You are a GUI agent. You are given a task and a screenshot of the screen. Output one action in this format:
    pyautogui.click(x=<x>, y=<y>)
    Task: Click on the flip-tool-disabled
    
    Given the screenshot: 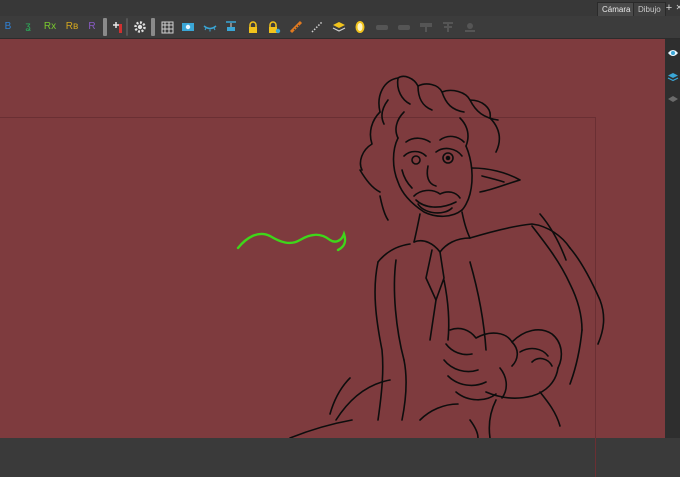 What is the action you would take?
    pyautogui.click(x=448, y=27)
    